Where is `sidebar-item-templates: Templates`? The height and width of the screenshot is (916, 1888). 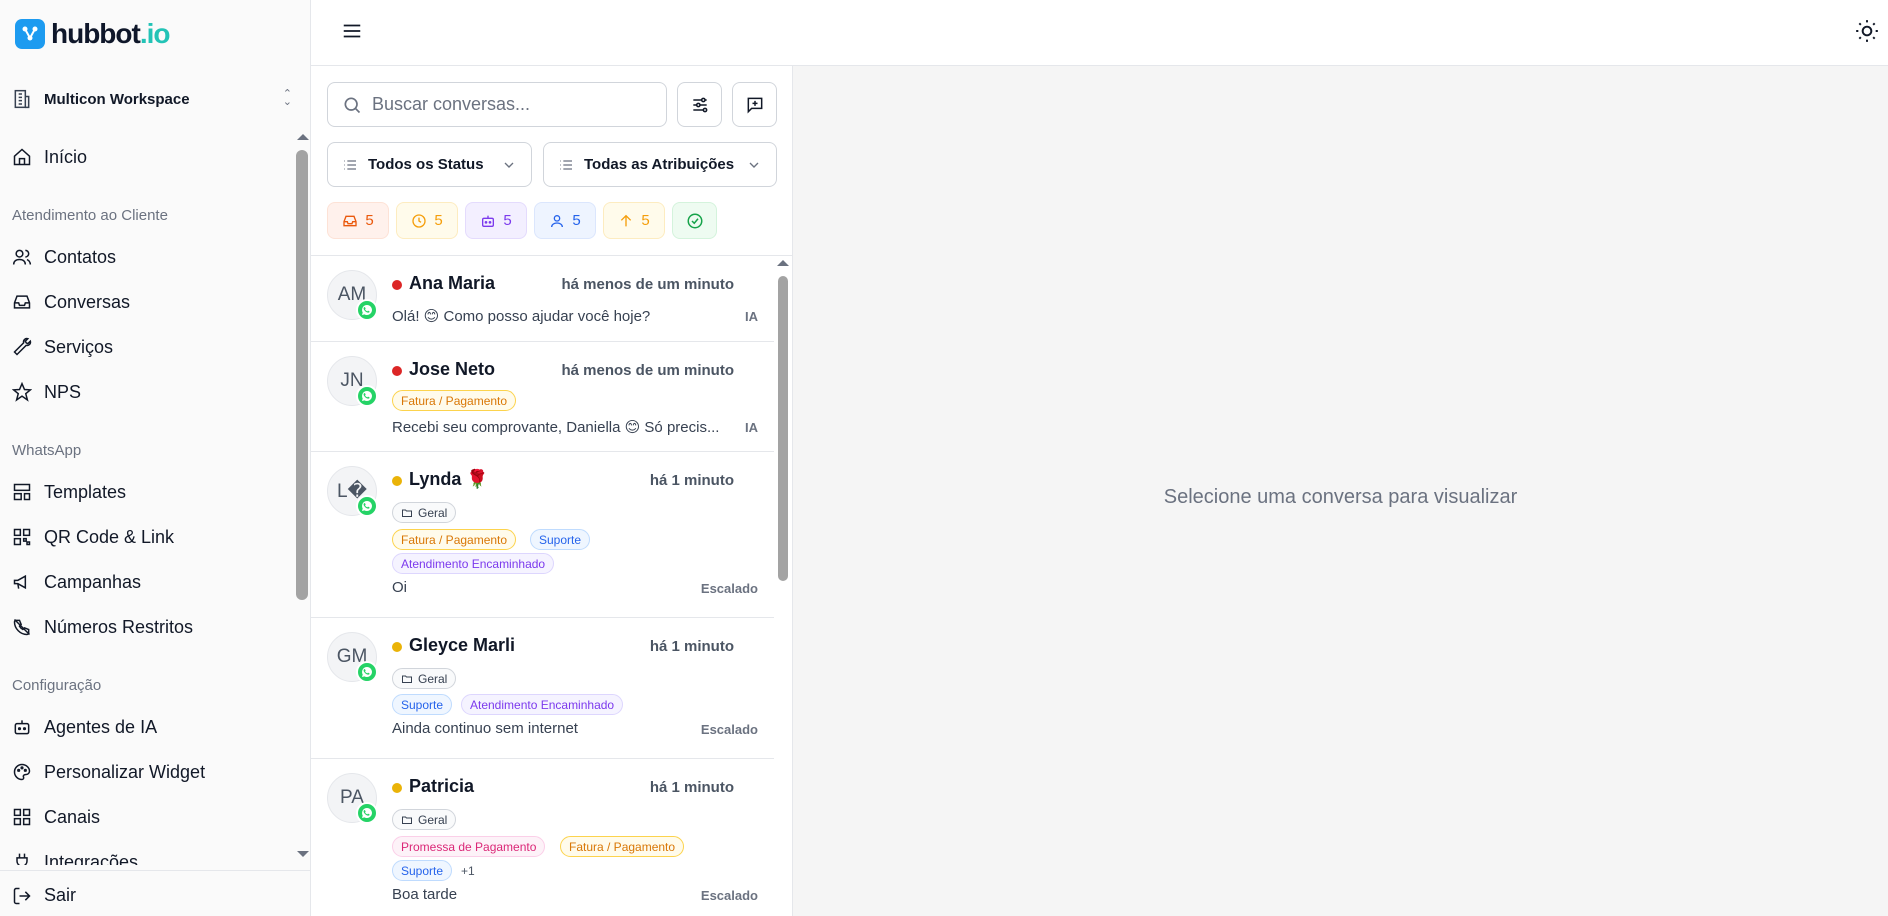 sidebar-item-templates: Templates is located at coordinates (147, 492).